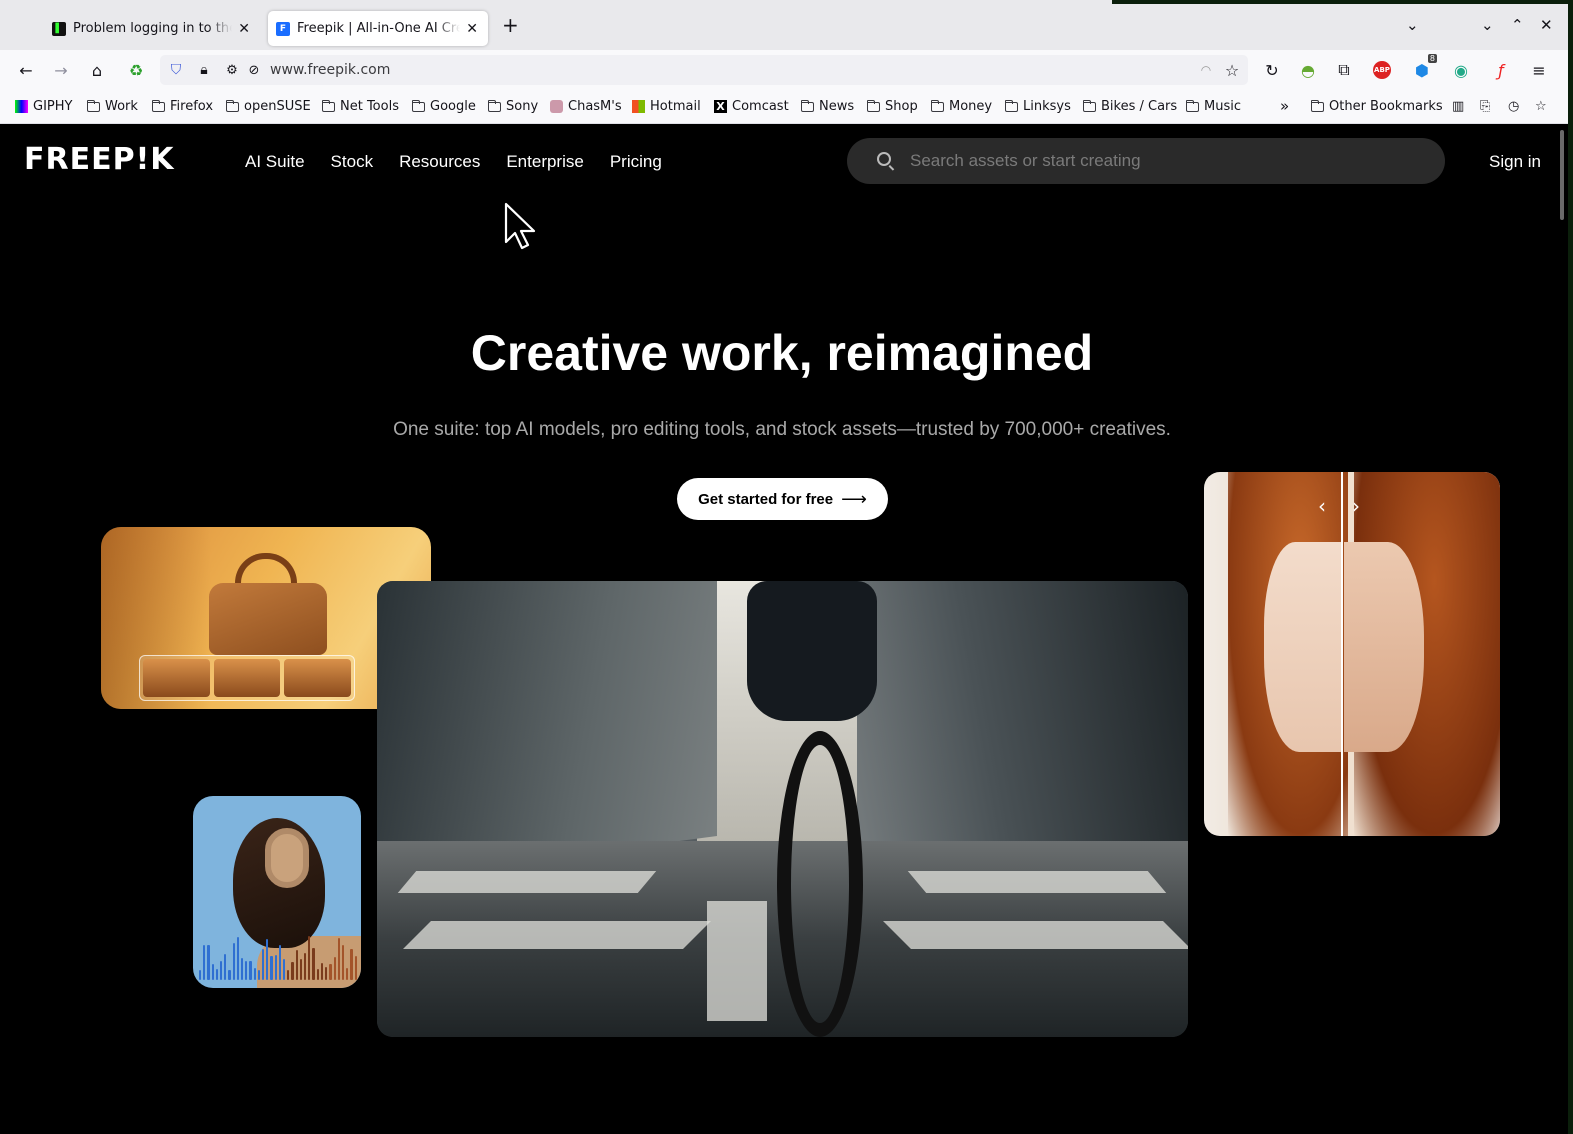 The height and width of the screenshot is (1134, 1573). I want to click on bookmark-bikes-cars: Bikes / Cars, so click(1130, 106).